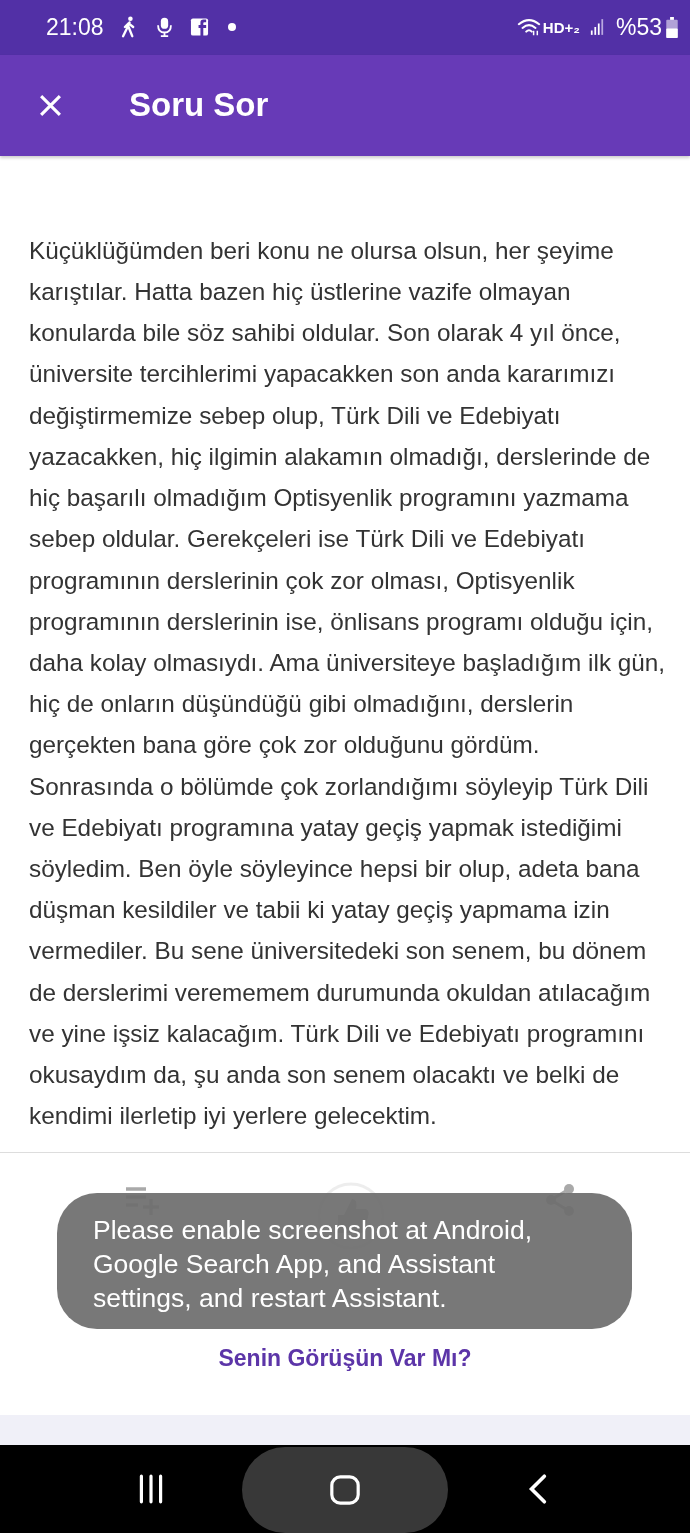  I want to click on clock: 21:08, so click(75, 27).